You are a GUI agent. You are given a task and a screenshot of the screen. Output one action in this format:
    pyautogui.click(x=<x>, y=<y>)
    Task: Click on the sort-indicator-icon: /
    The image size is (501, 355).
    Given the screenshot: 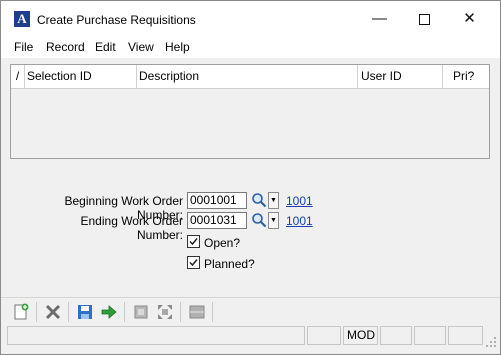 What is the action you would take?
    pyautogui.click(x=18, y=76)
    